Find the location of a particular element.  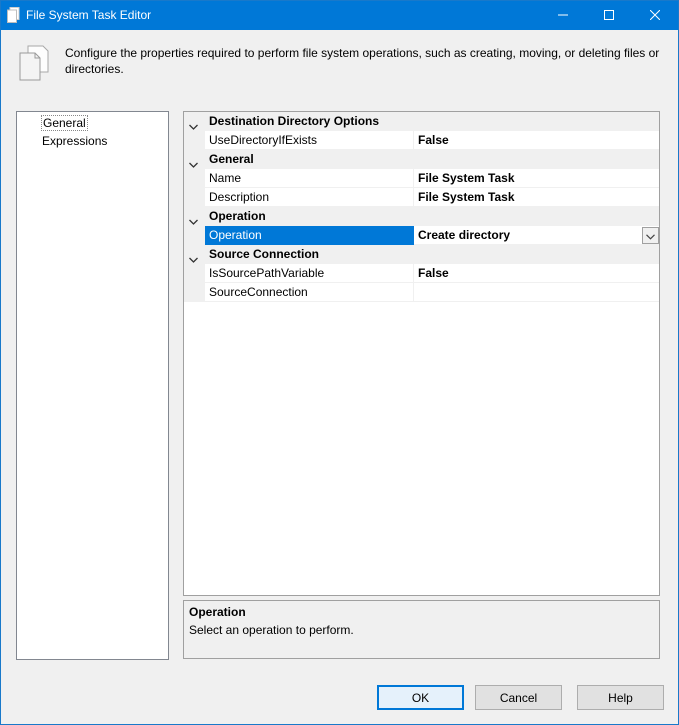

close-button is located at coordinates (655, 15).